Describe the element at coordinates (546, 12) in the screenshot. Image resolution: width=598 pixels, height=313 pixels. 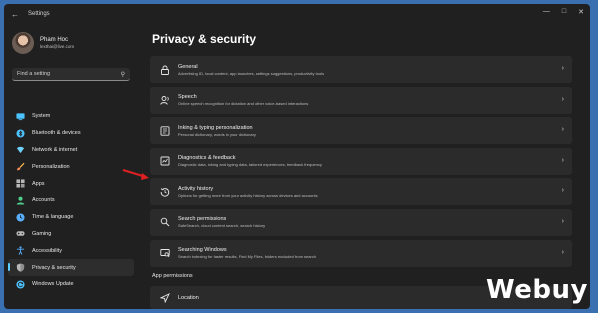
I see `minimize-button: —` at that location.